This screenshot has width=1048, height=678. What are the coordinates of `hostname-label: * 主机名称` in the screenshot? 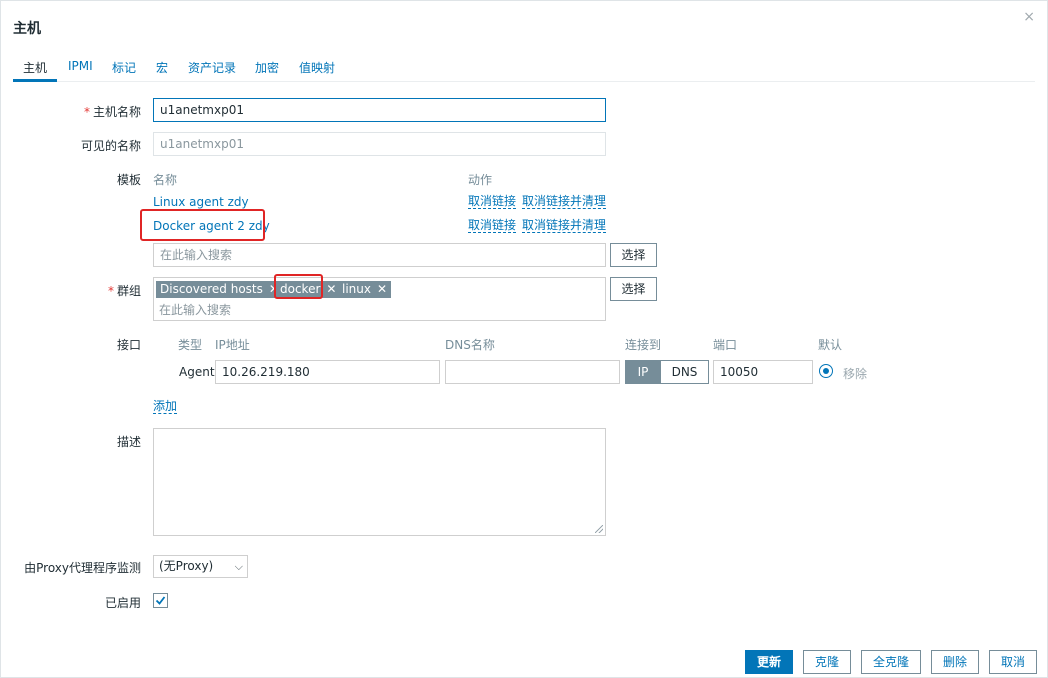 It's located at (112, 112).